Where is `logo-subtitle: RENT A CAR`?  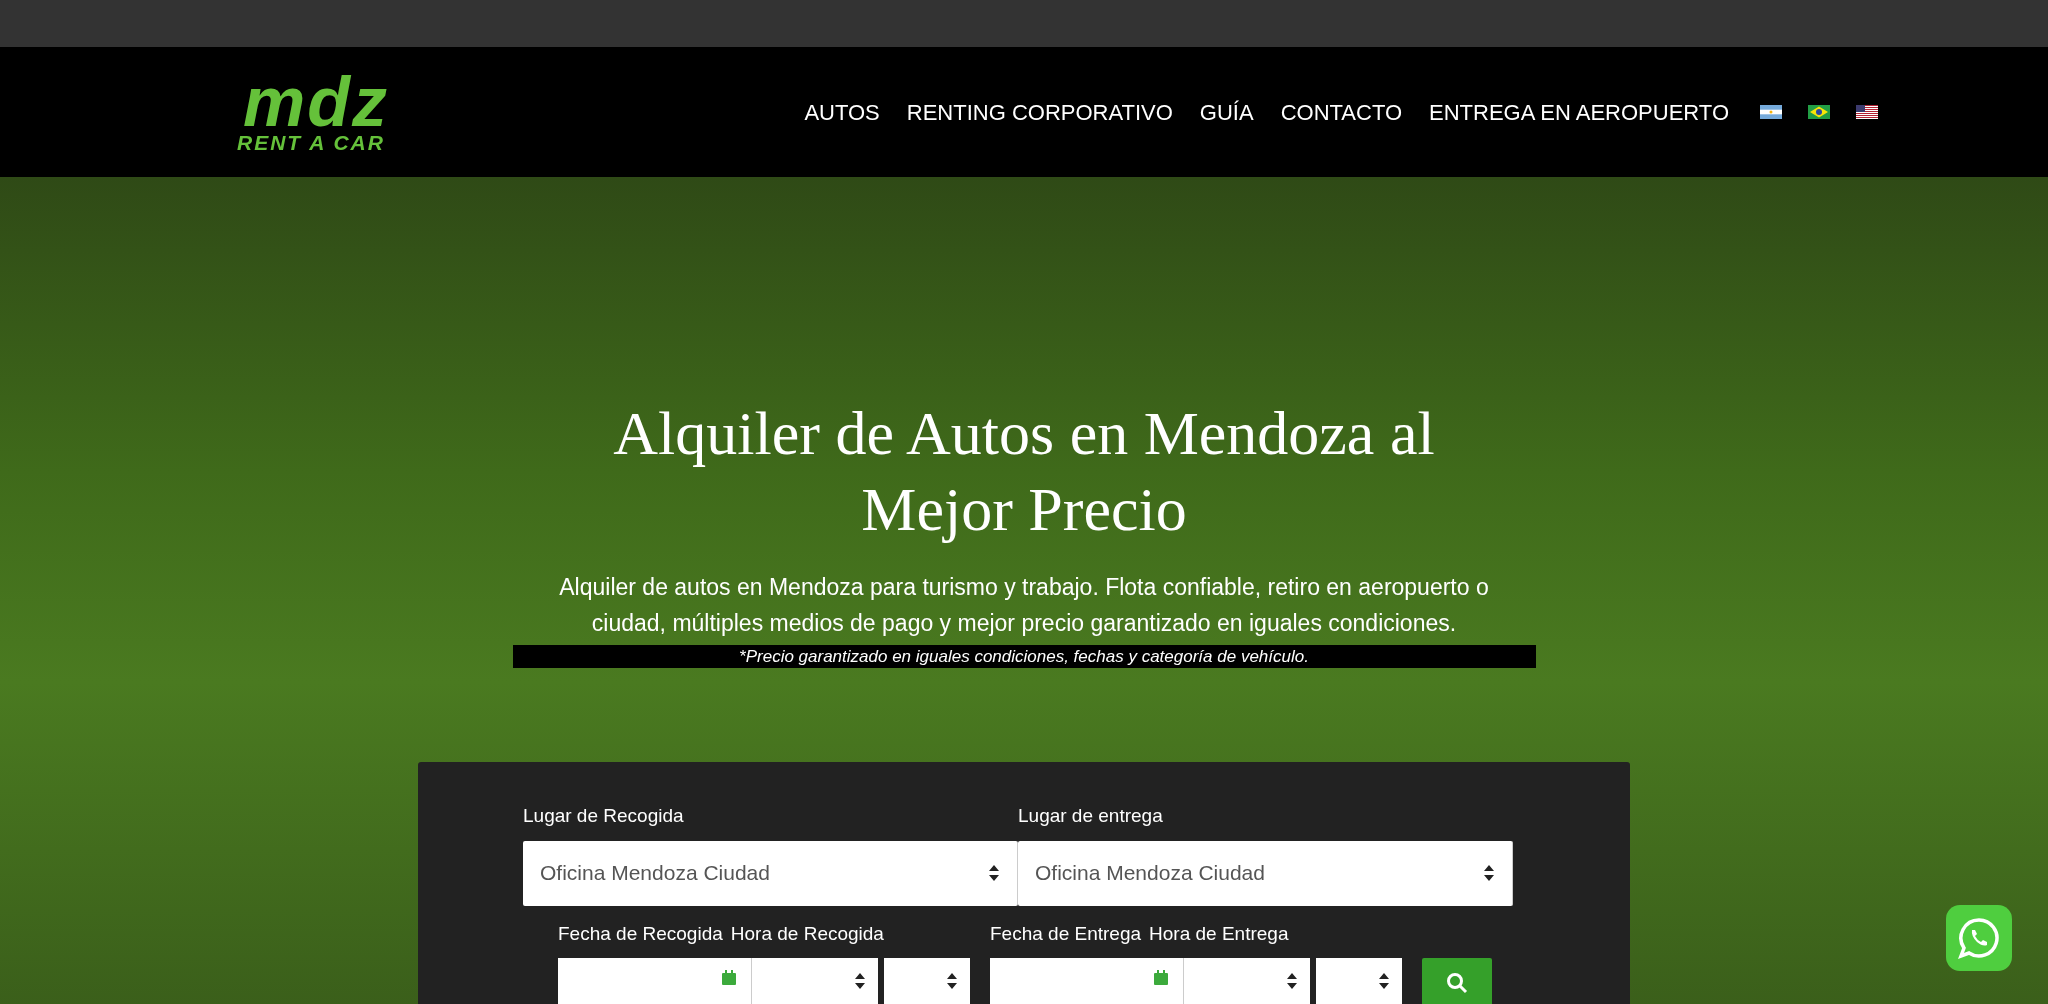 logo-subtitle: RENT A CAR is located at coordinates (311, 142).